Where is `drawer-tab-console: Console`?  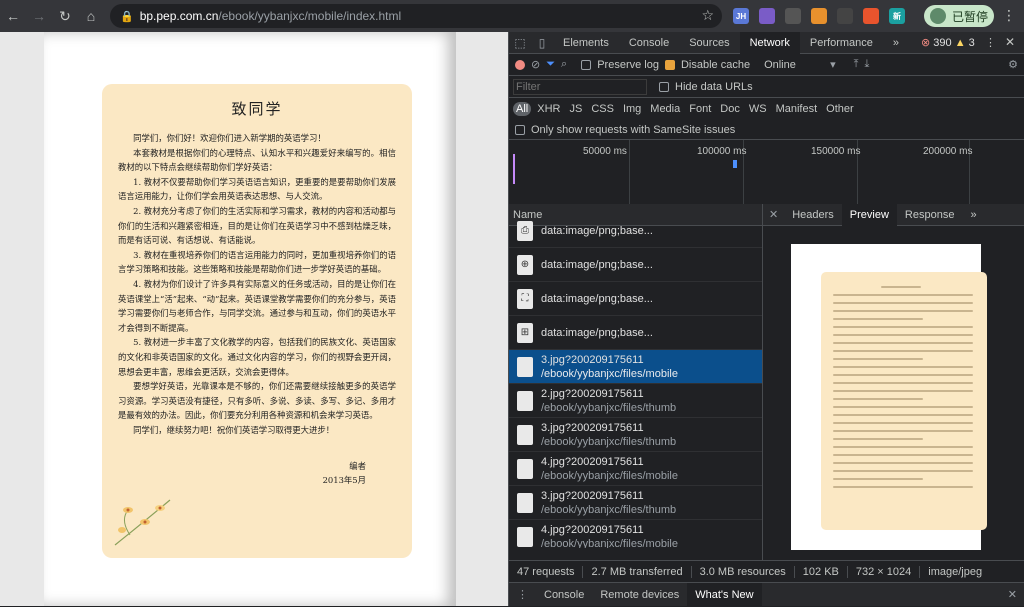 drawer-tab-console: Console is located at coordinates (564, 595).